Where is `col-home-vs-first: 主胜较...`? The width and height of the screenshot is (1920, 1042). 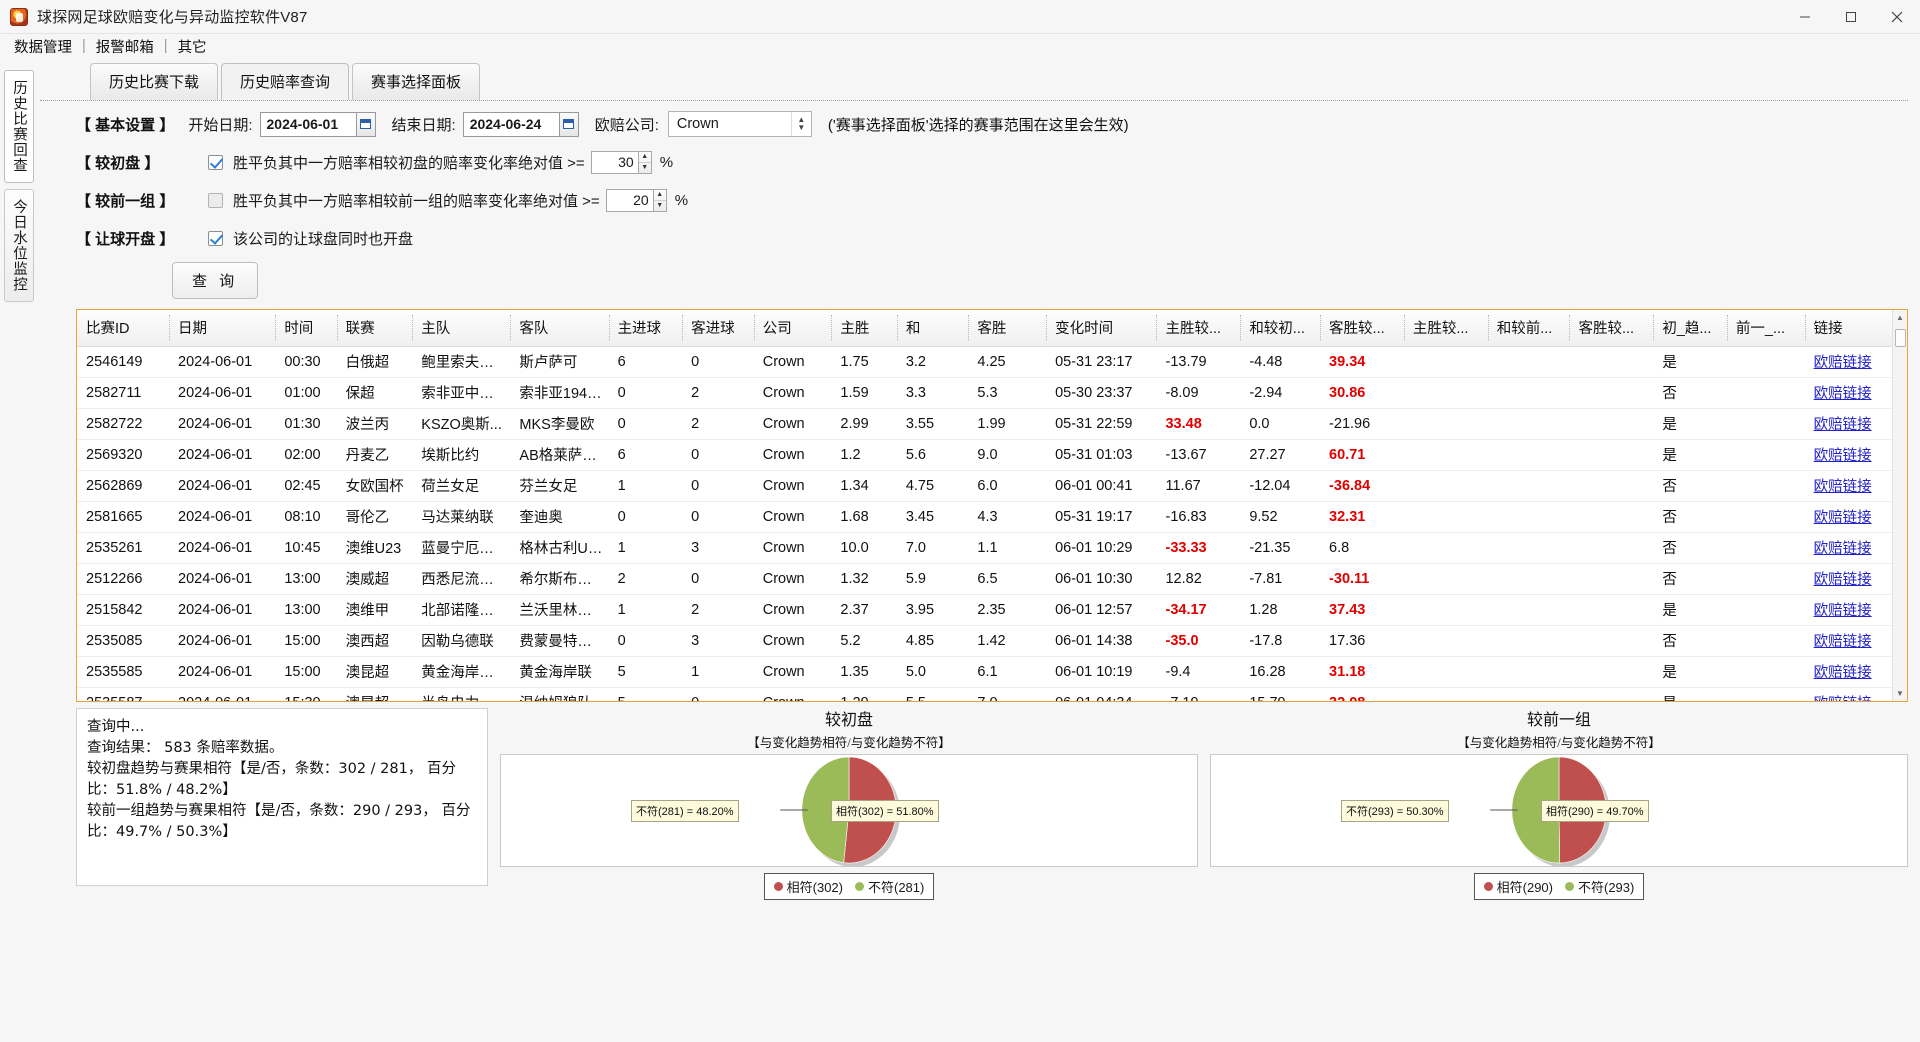
col-home-vs-first: 主胜较... is located at coordinates (1198, 328).